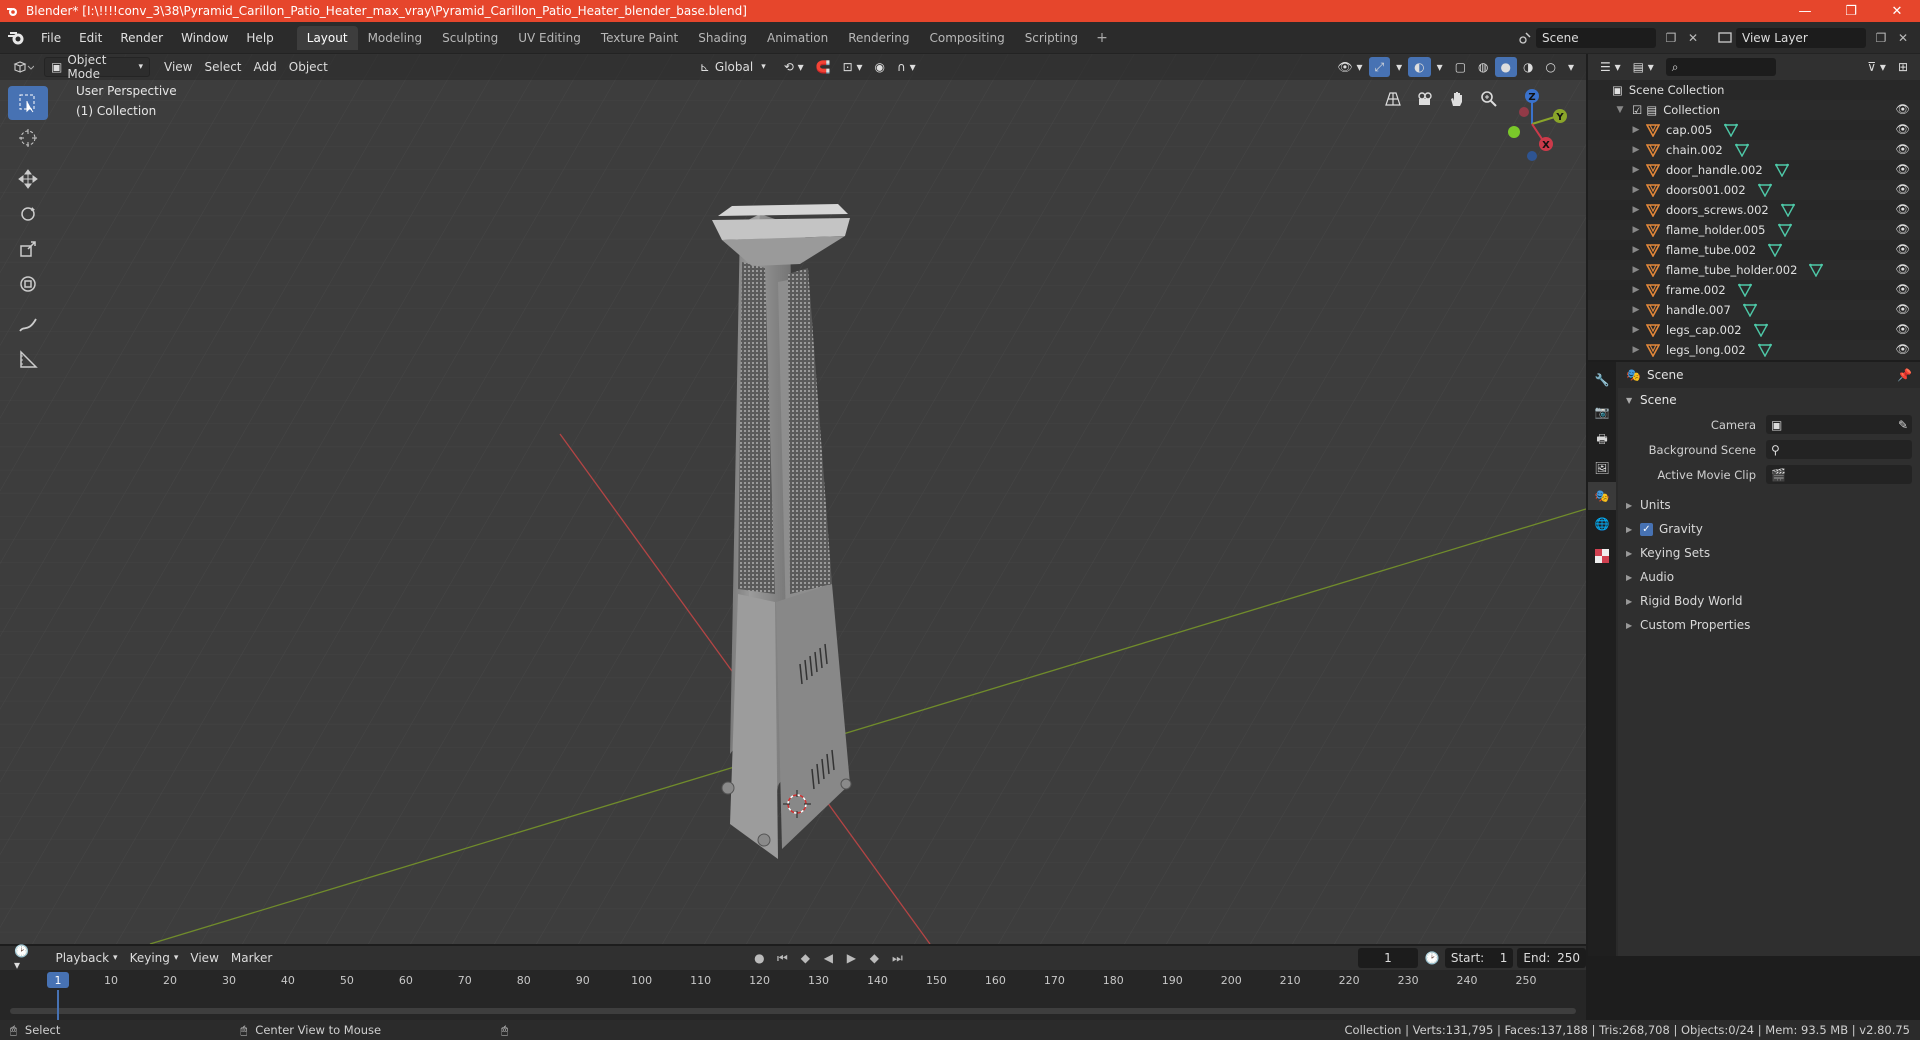 This screenshot has height=1040, width=1920. Describe the element at coordinates (58, 1005) in the screenshot. I see `playhead-line` at that location.